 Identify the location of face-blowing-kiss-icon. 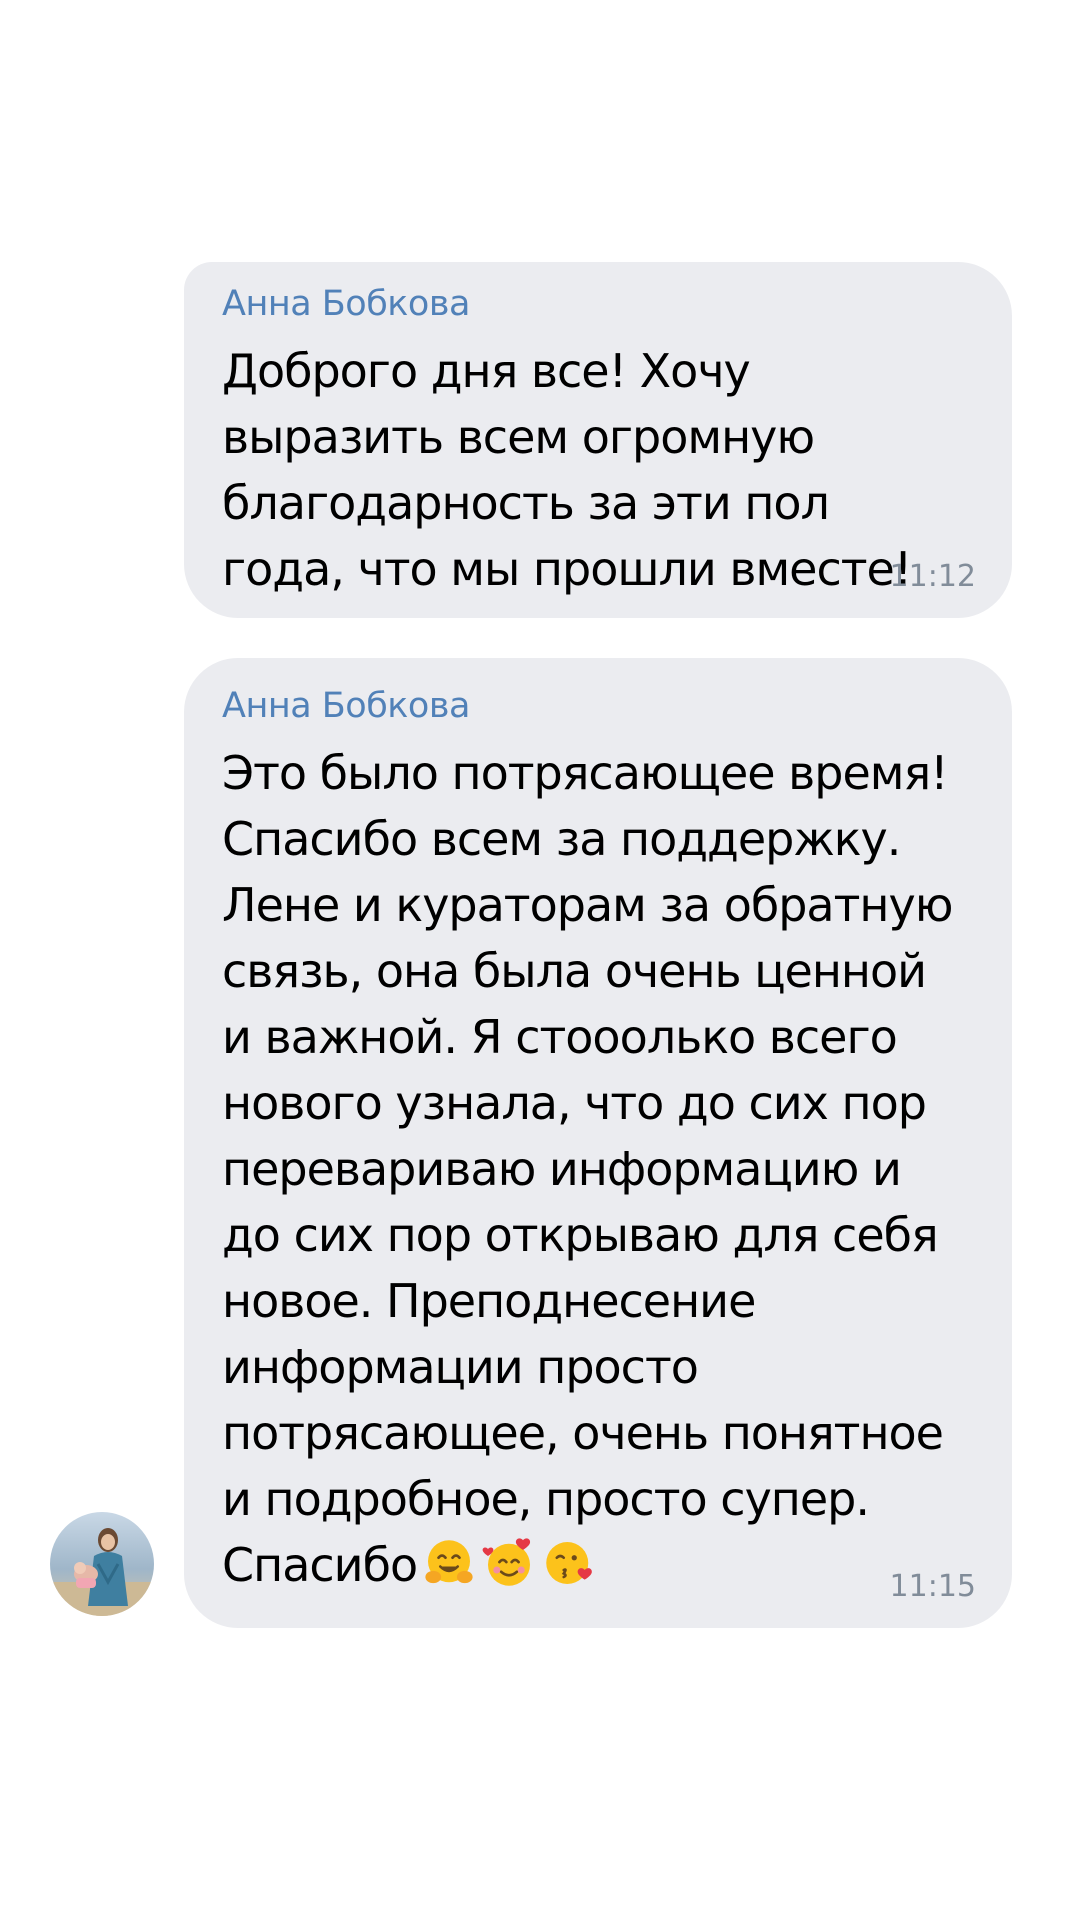
(569, 1563).